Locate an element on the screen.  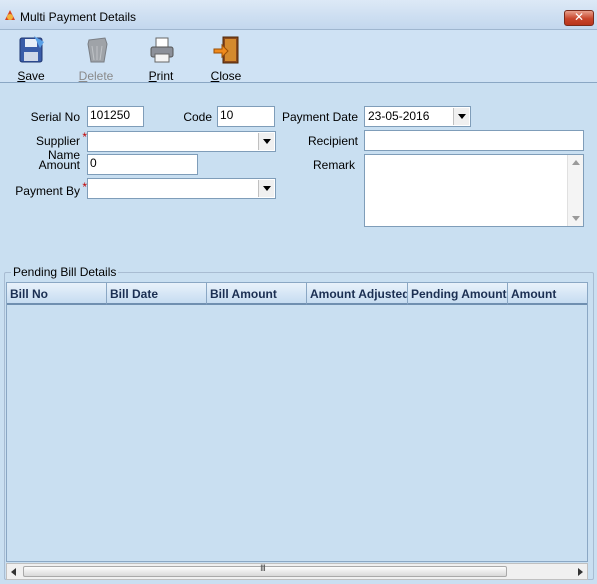
floppy-disk-icon is located at coordinates (31, 49).